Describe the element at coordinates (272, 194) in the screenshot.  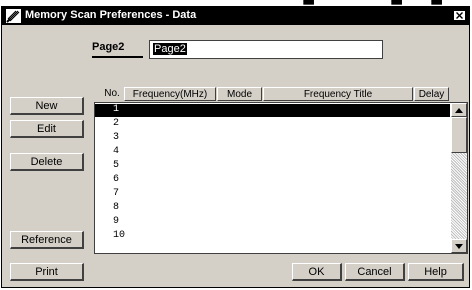
I see `list-item: 7` at that location.